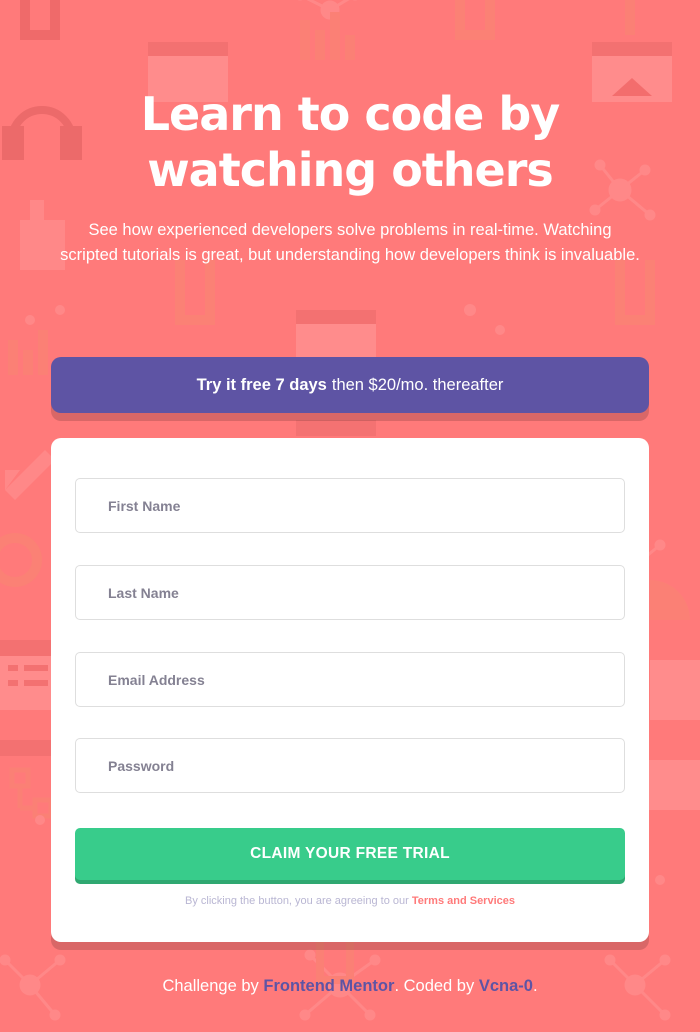  Describe the element at coordinates (350, 679) in the screenshot. I see `email-input` at that location.